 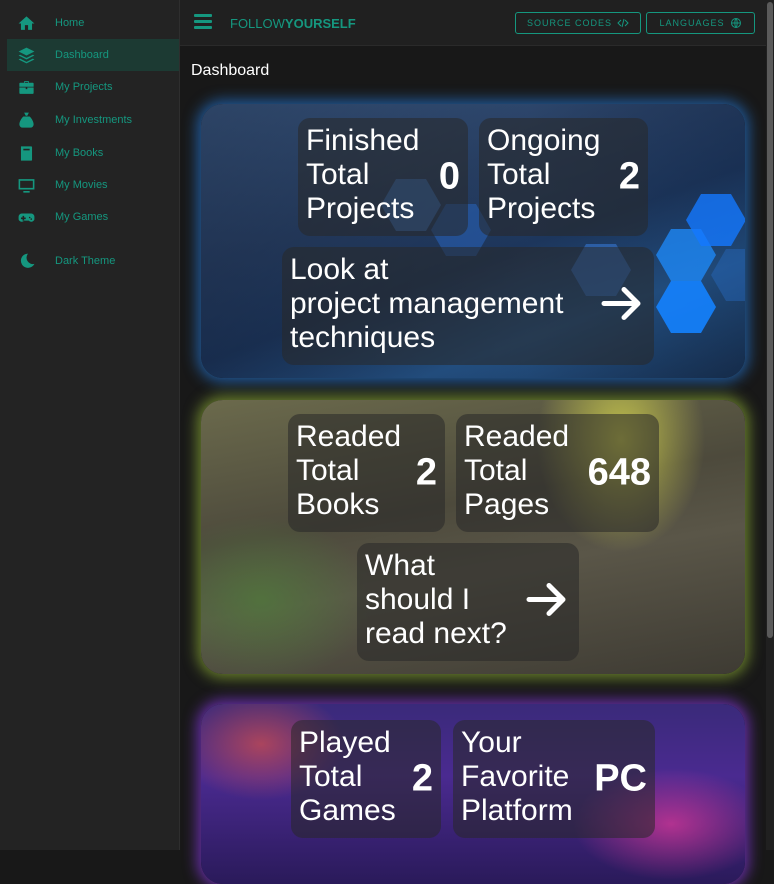 What do you see at coordinates (93, 23) in the screenshot?
I see `sidebar-item-home: Home` at bounding box center [93, 23].